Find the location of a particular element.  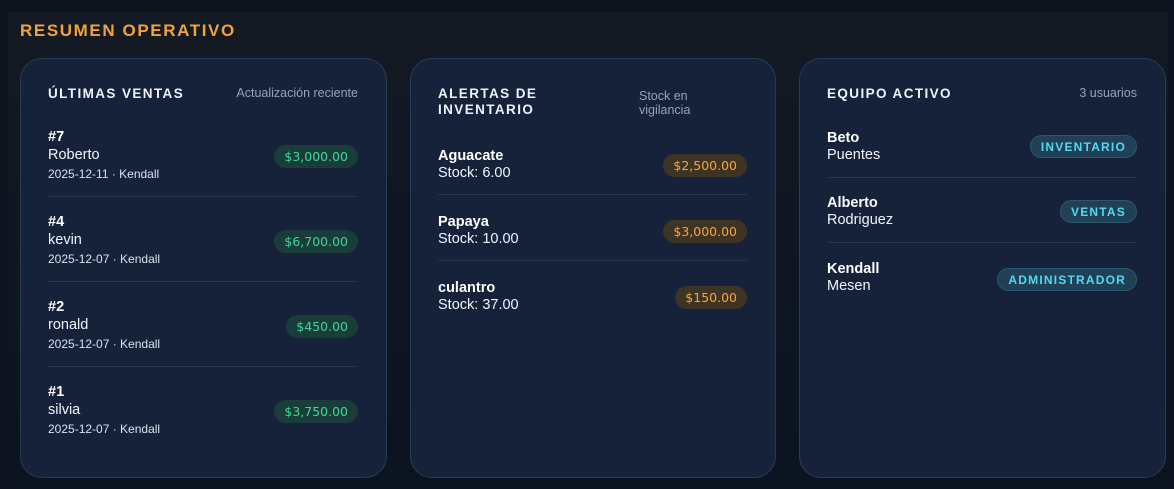

card-title: EQUIPO ACTIVO is located at coordinates (889, 93).